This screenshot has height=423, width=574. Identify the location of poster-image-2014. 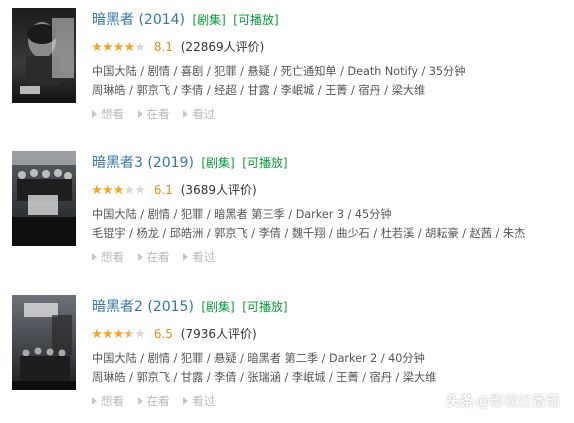
(44, 55).